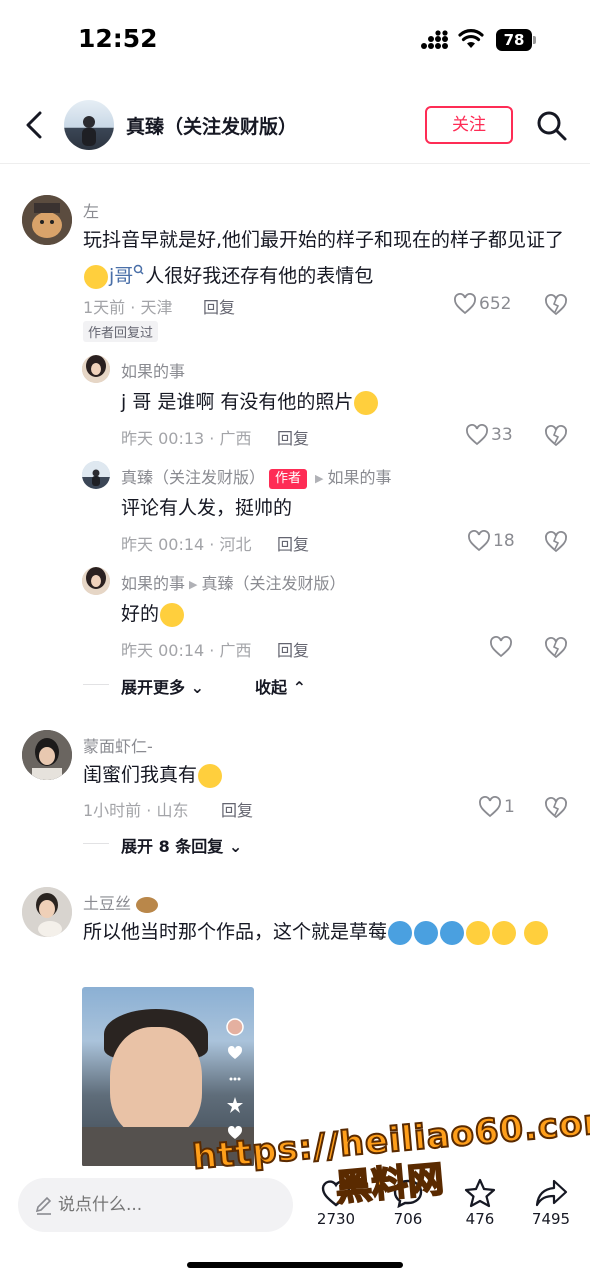  I want to click on reply-username: 真臻（关注发财版）, so click(193, 477).